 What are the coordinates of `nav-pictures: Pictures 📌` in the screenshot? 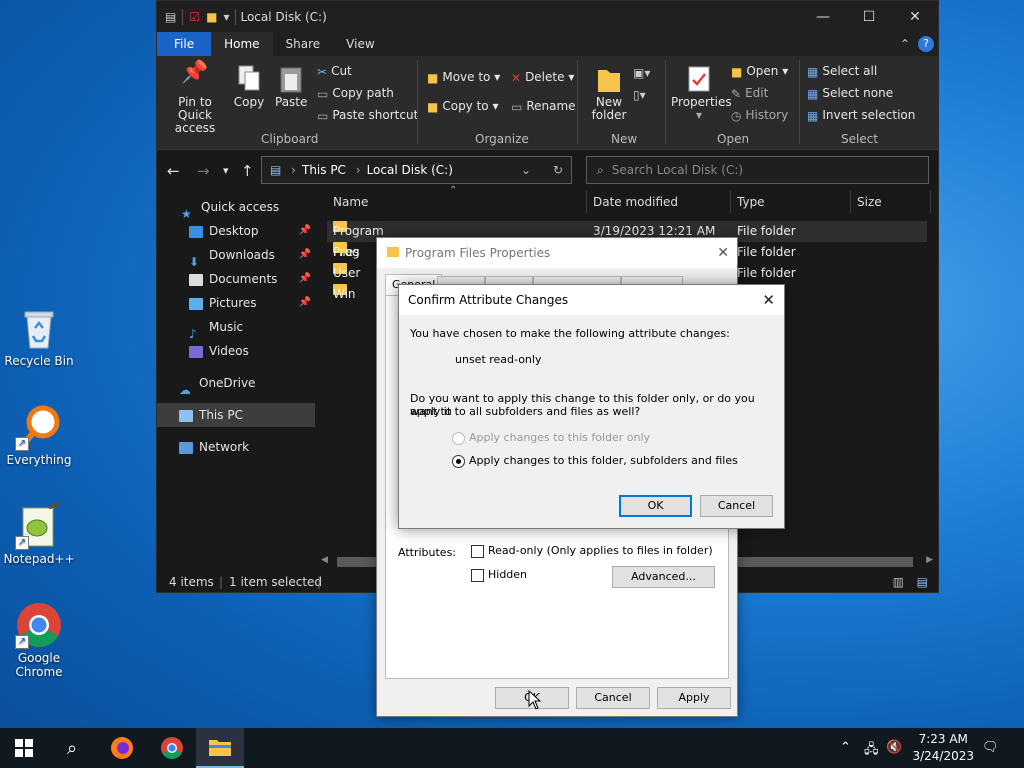 It's located at (236, 303).